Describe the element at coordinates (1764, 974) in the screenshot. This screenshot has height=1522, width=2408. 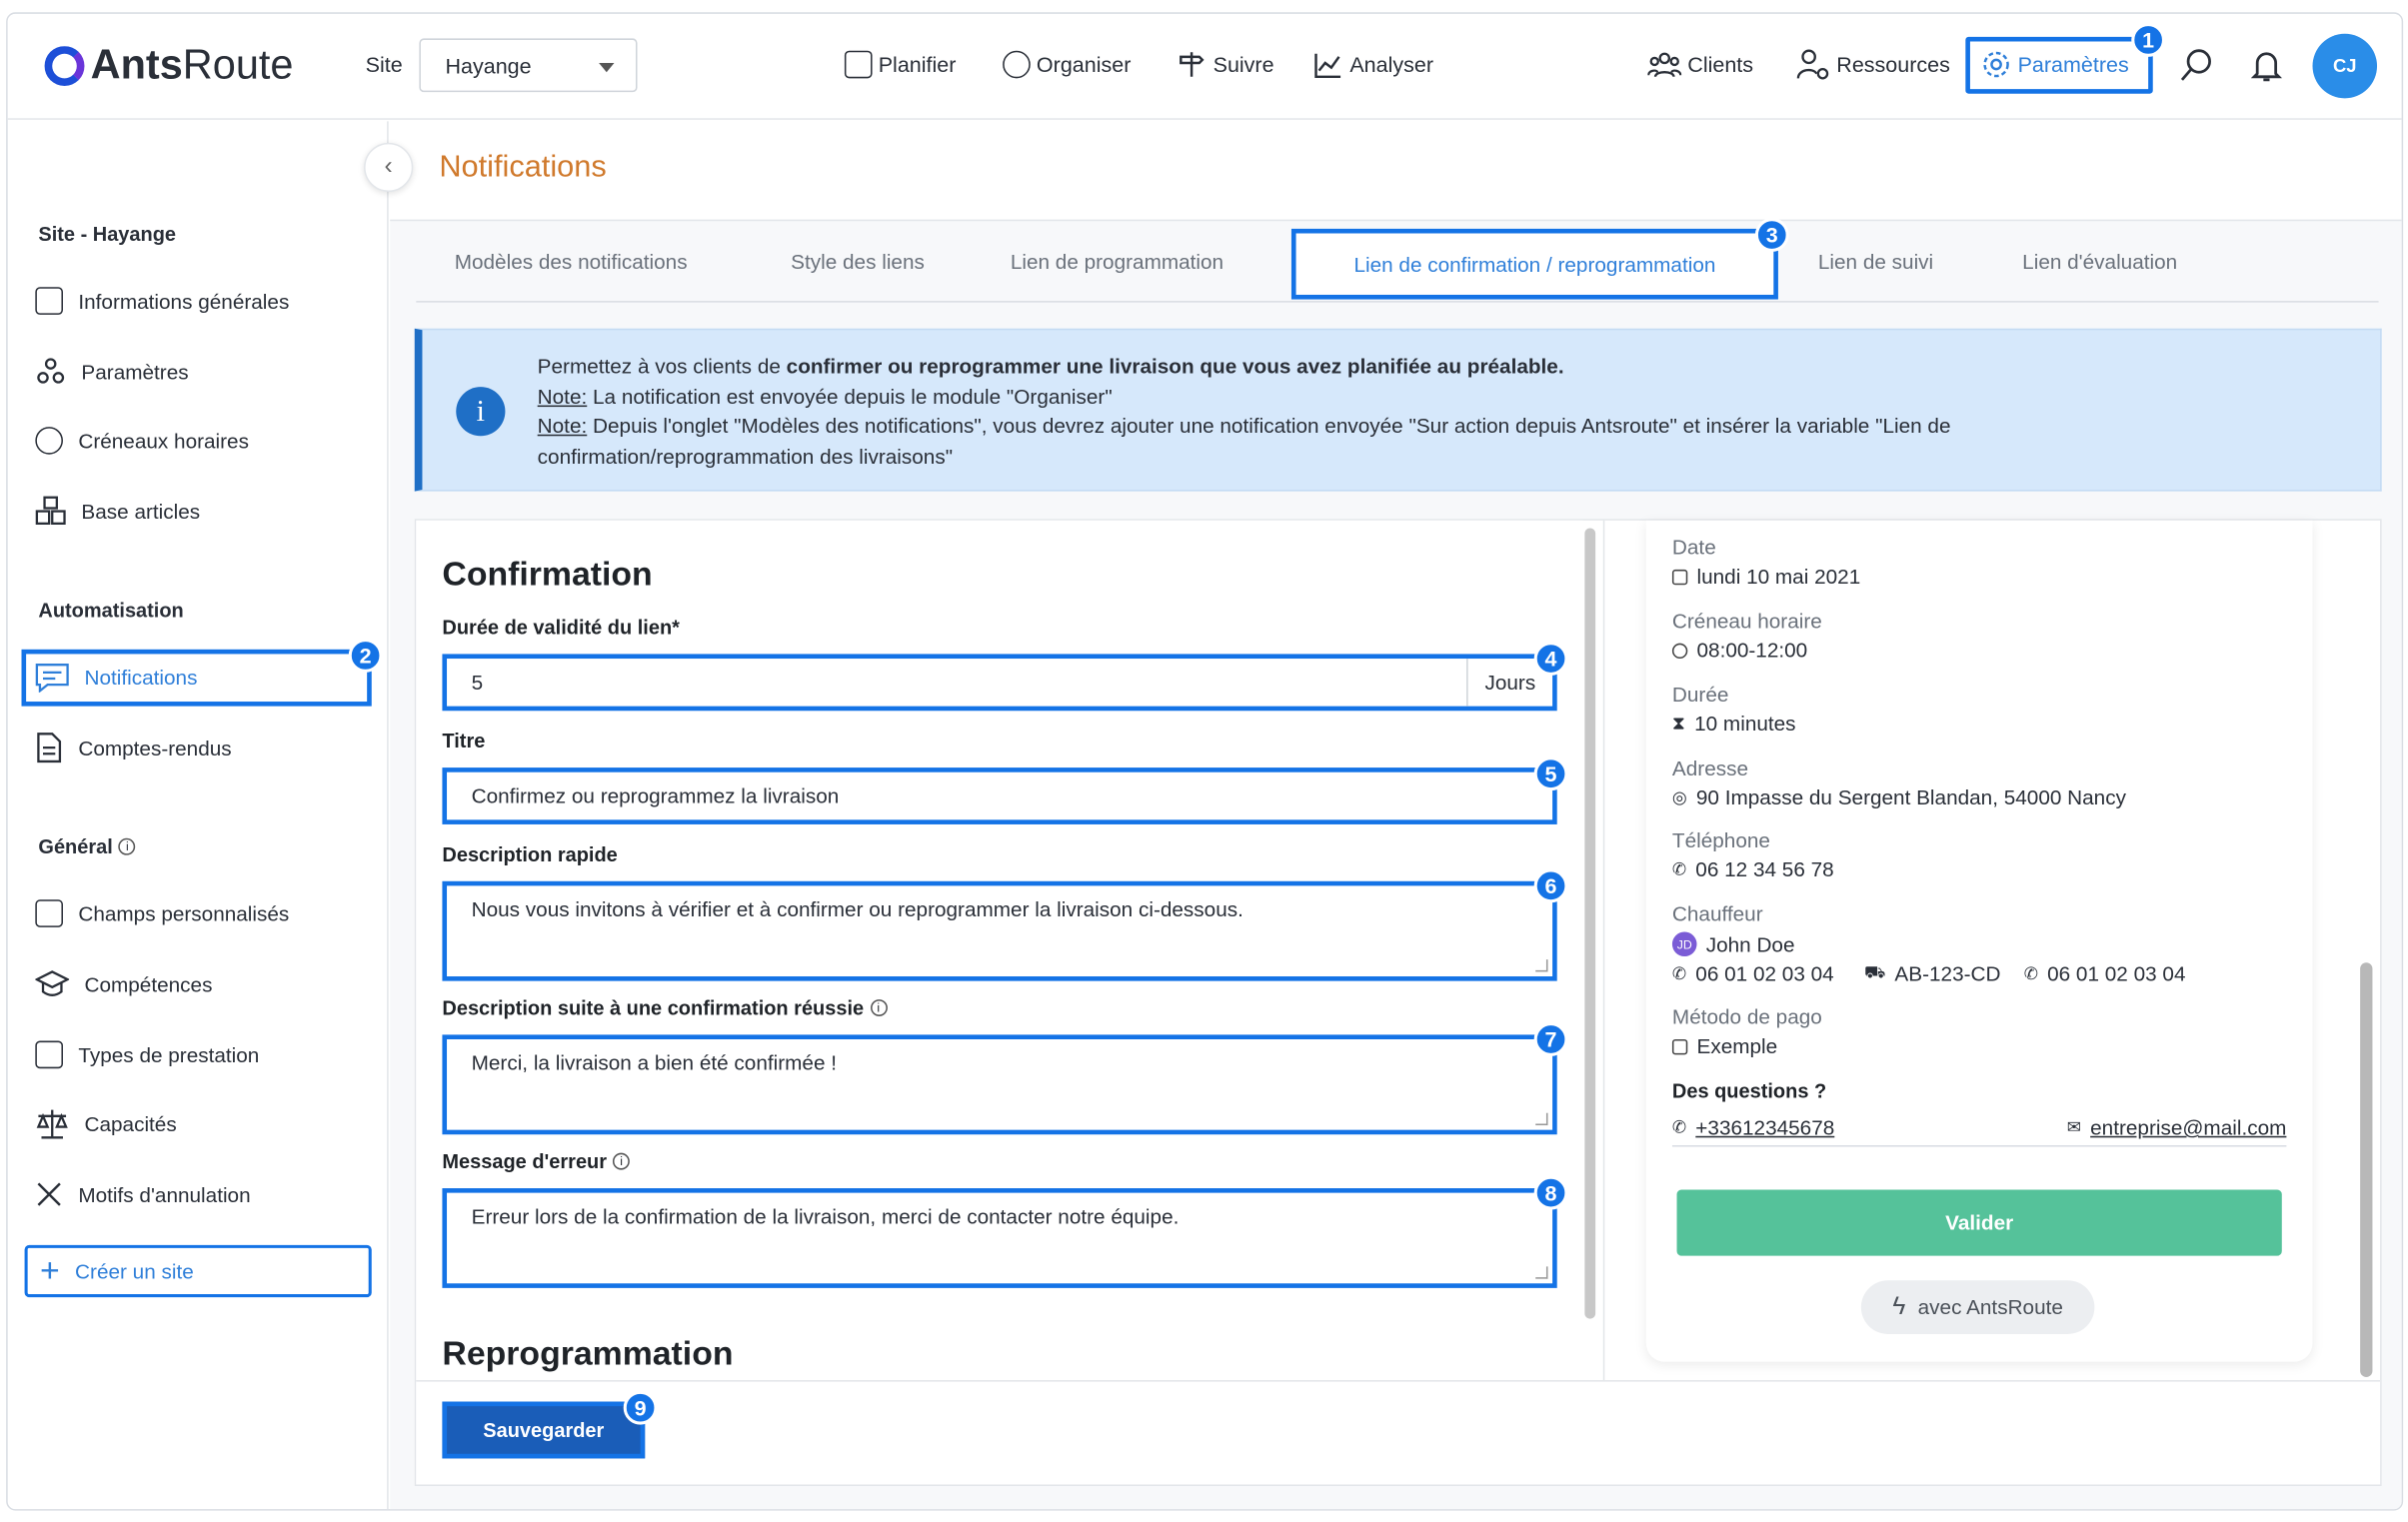
I see `pv-driver-phone-value: 06 01 02 03 04` at that location.